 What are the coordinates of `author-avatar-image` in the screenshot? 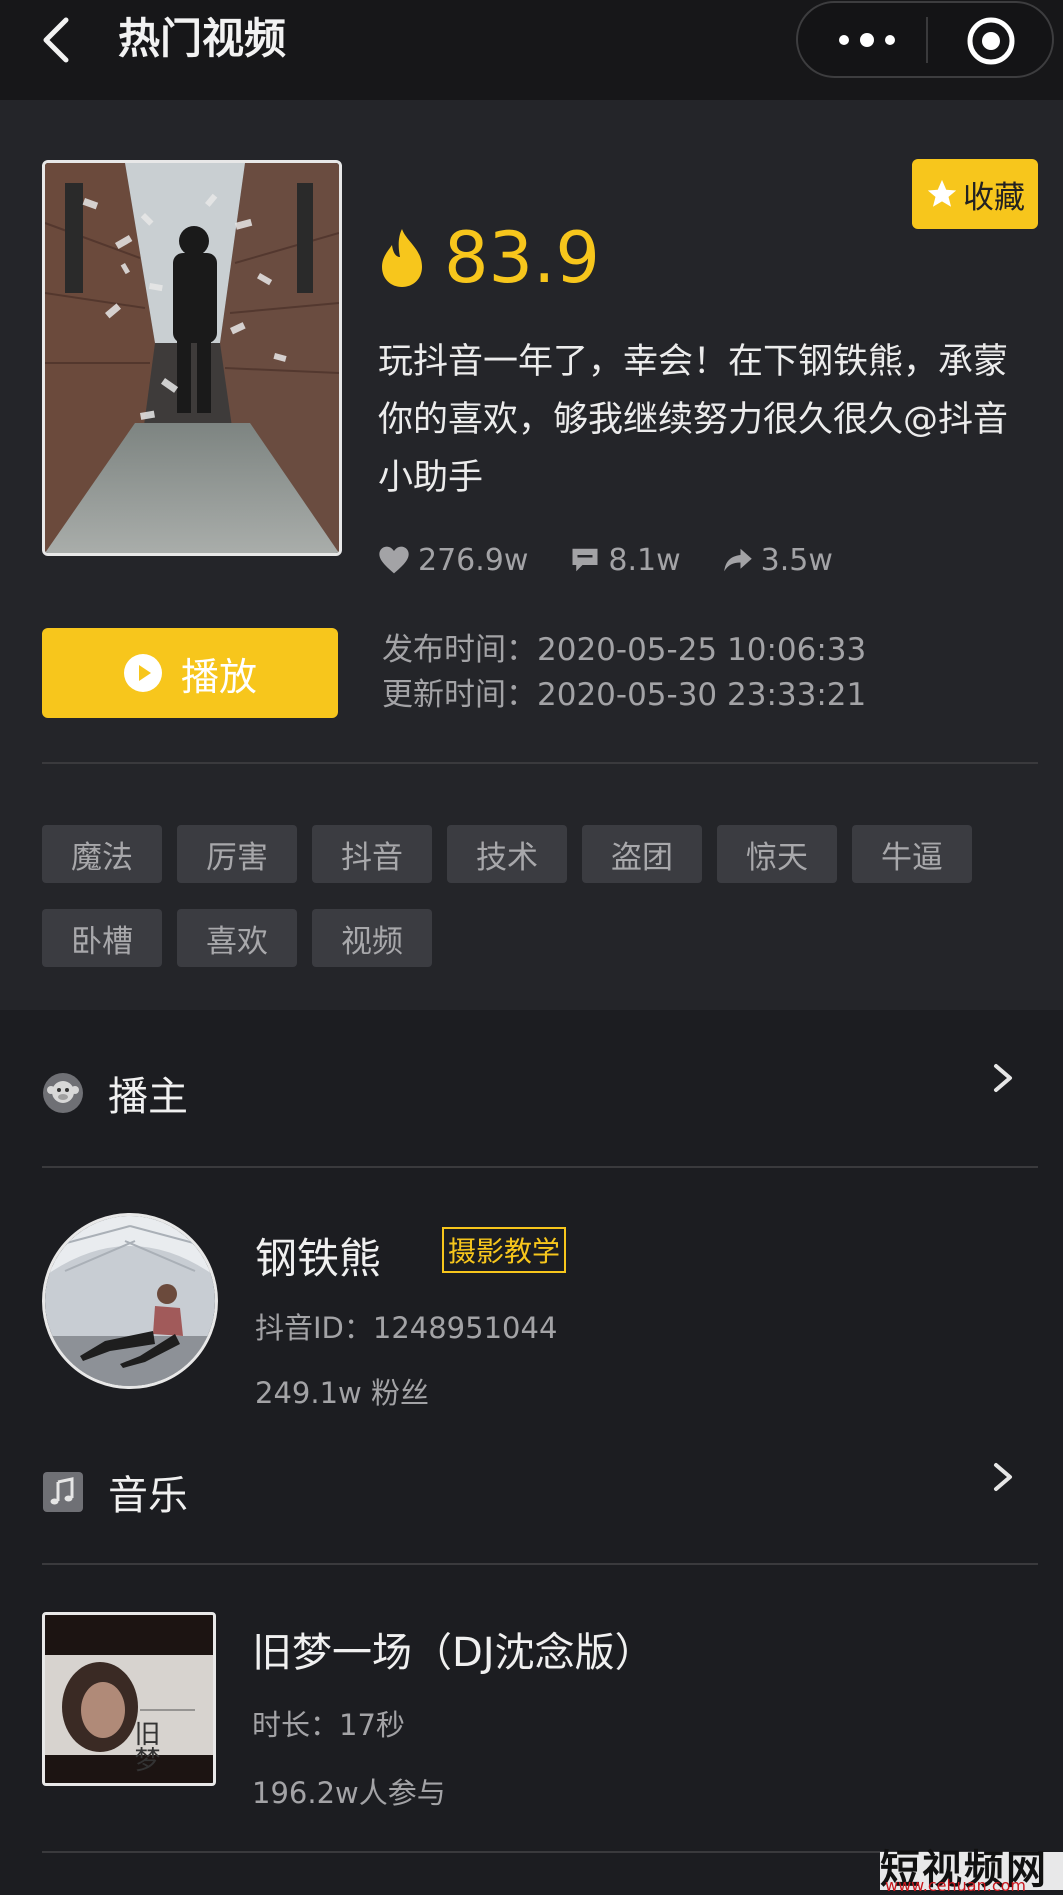 It's located at (130, 1301).